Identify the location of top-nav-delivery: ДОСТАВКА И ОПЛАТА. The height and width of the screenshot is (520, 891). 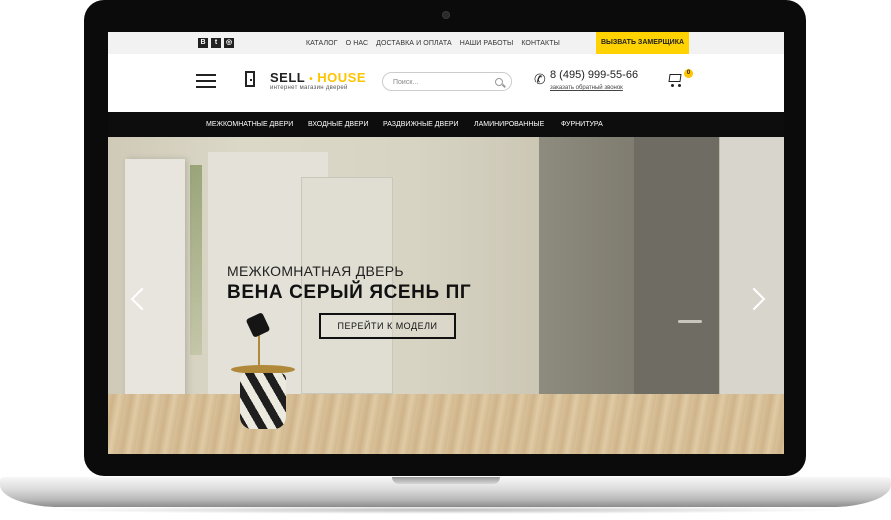
(414, 43).